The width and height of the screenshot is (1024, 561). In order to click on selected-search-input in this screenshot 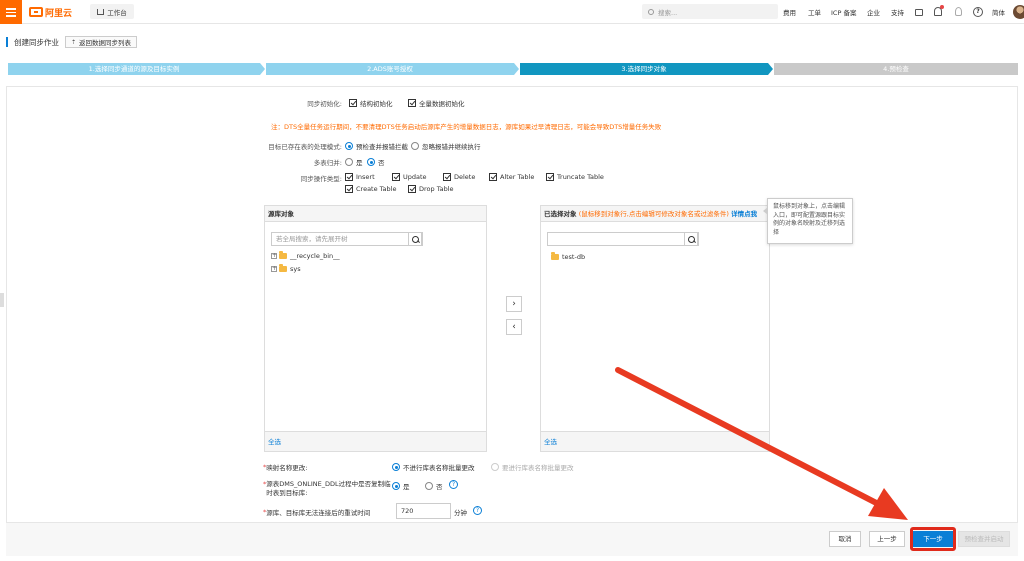, I will do `click(623, 239)`.